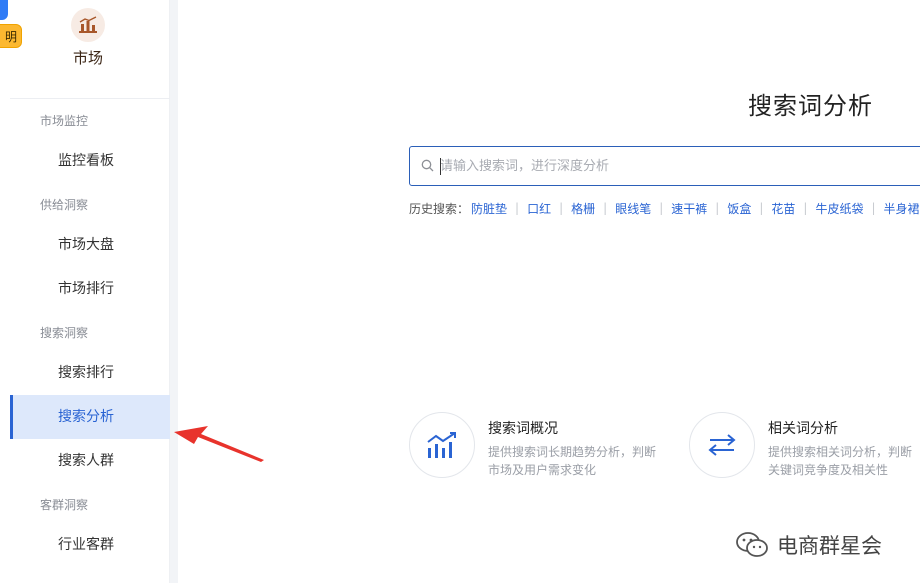 This screenshot has height=583, width=920. What do you see at coordinates (810, 106) in the screenshot?
I see `page-title: 搜索词分析` at bounding box center [810, 106].